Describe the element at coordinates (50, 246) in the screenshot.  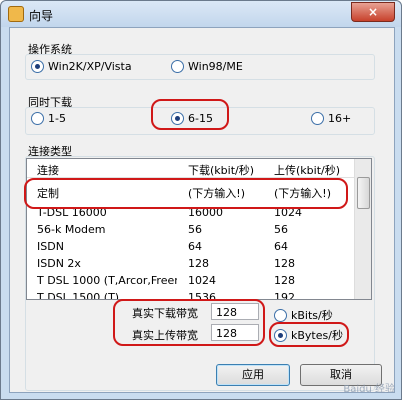
I see `row-connection: ISDN` at that location.